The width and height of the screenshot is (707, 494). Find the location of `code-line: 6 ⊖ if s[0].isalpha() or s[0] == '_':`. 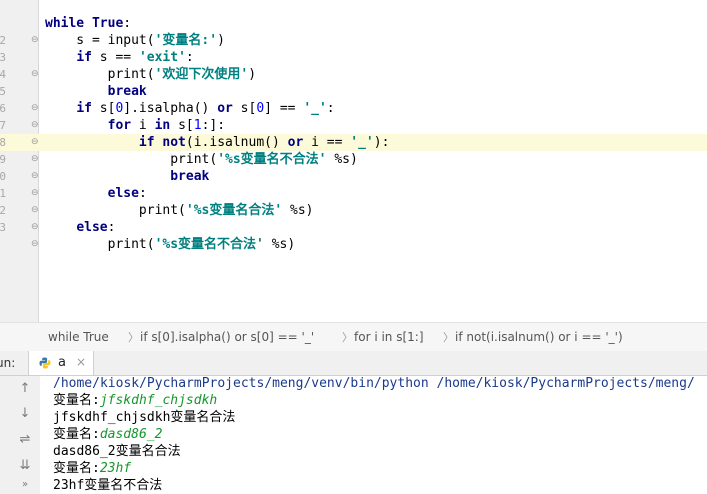

code-line: 6 ⊖ if s[0].isalpha() or s[0] == '_': is located at coordinates (353, 108).